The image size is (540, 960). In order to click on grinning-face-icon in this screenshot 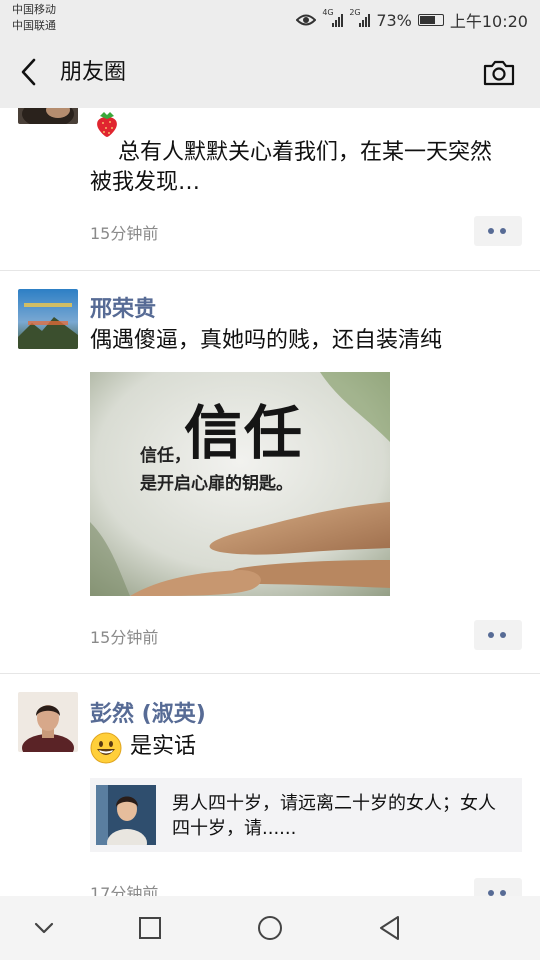, I will do `click(106, 748)`.